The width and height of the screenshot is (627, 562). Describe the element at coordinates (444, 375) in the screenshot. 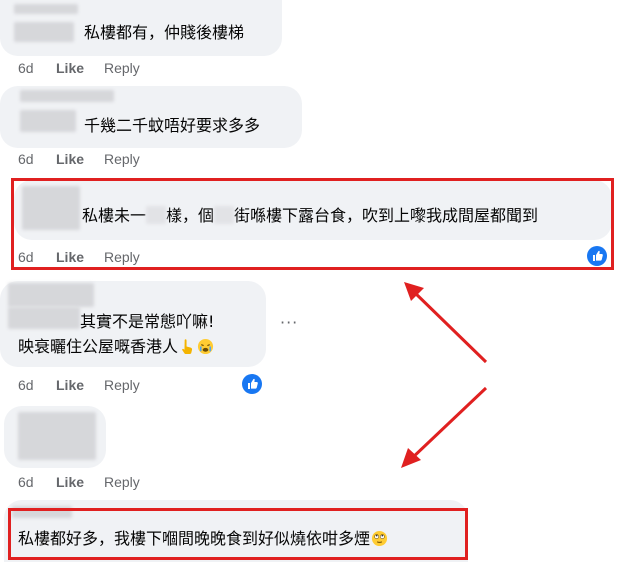

I see `annotation-arrows` at that location.